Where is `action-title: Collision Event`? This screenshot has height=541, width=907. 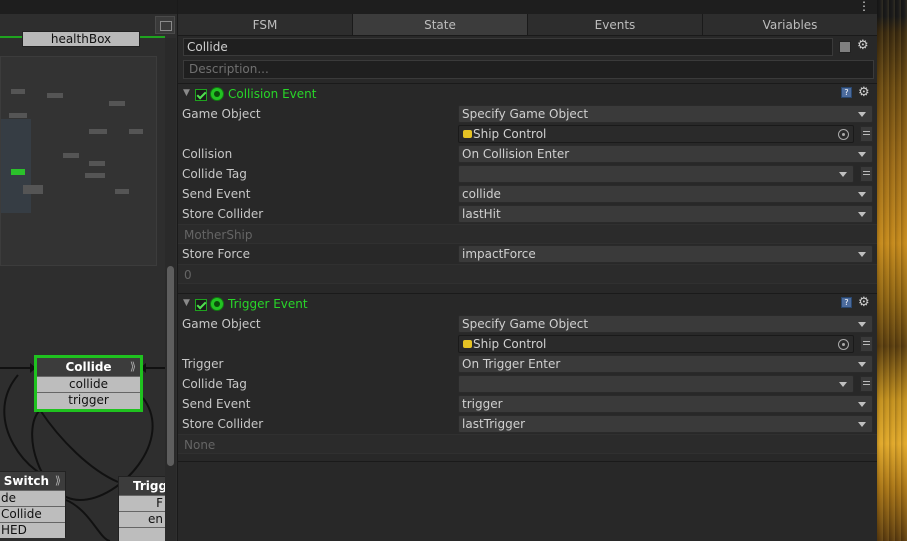
action-title: Collision Event is located at coordinates (272, 94).